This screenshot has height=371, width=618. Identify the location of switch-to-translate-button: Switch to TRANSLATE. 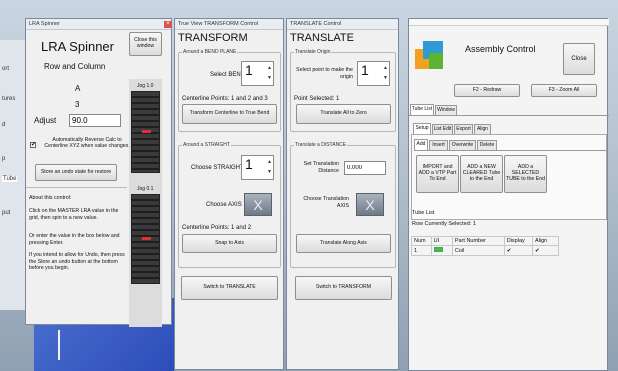
(229, 288).